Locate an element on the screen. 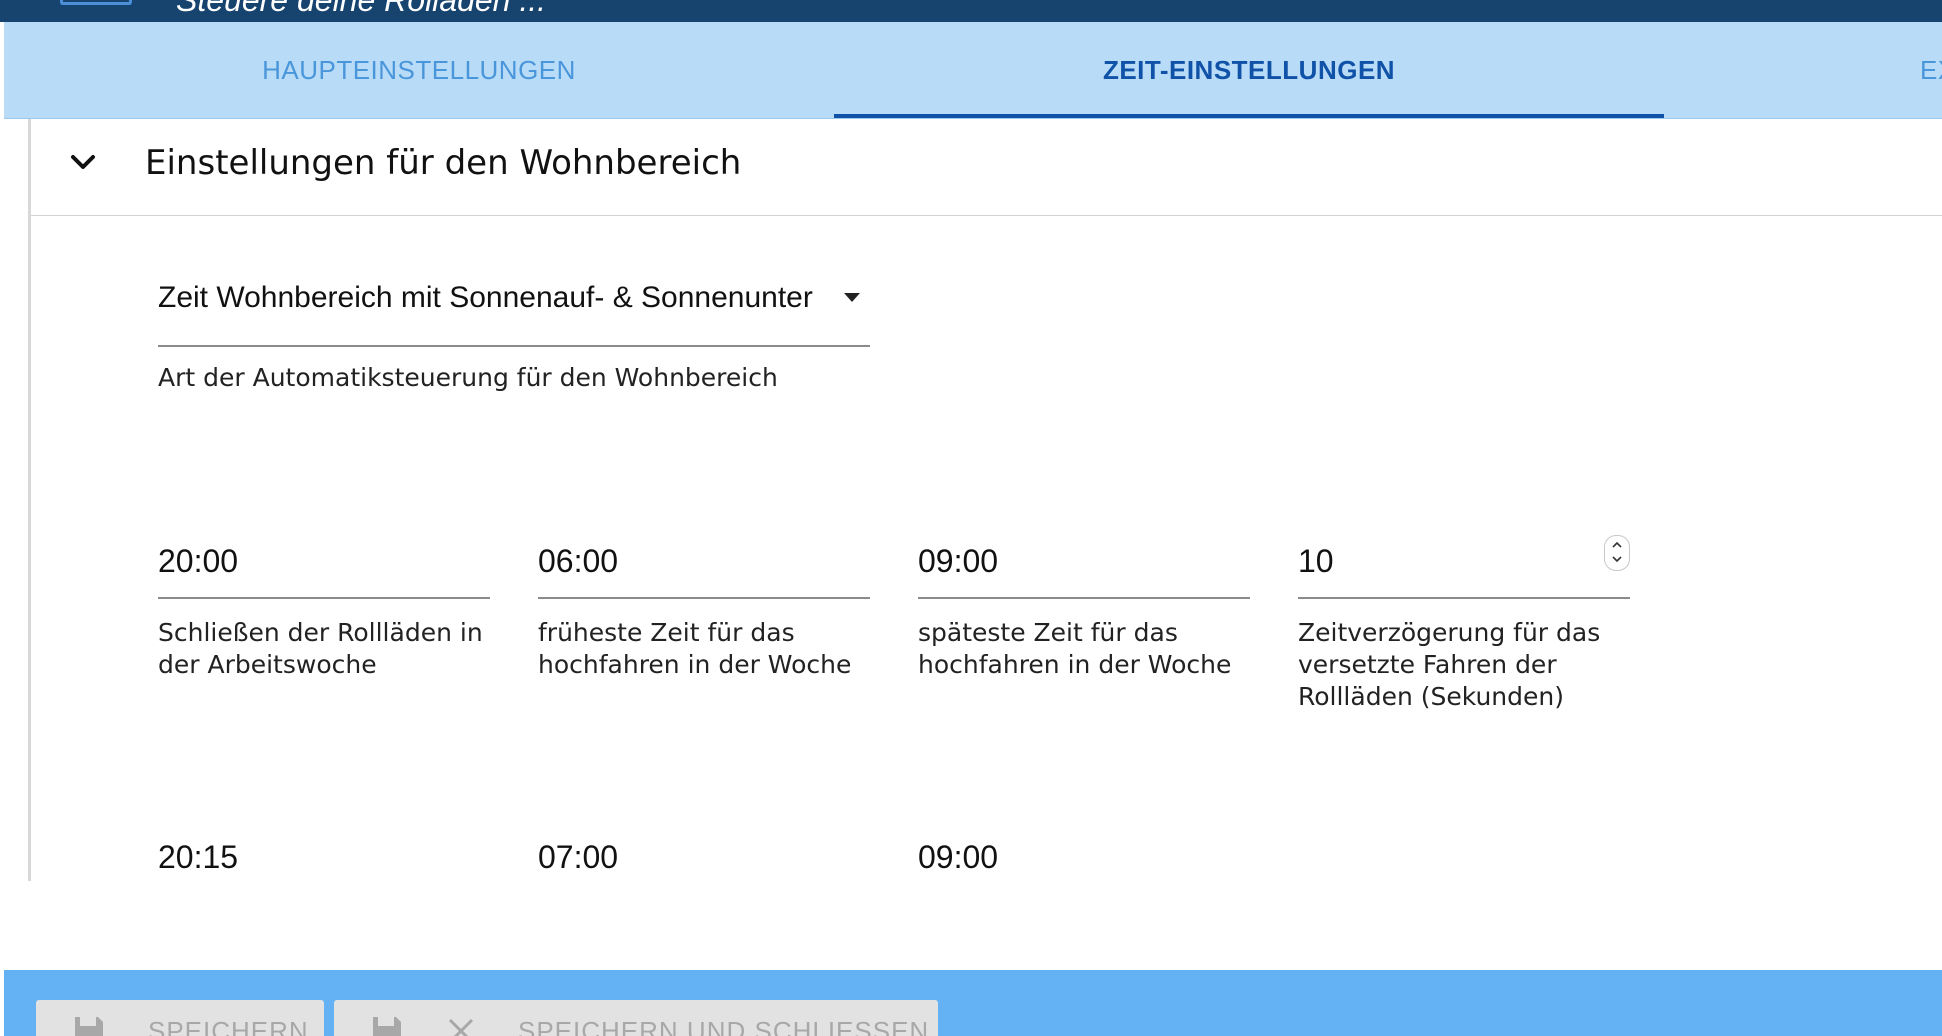 The image size is (1942, 1036). earliest-up-input: 06:00 is located at coordinates (704, 560).